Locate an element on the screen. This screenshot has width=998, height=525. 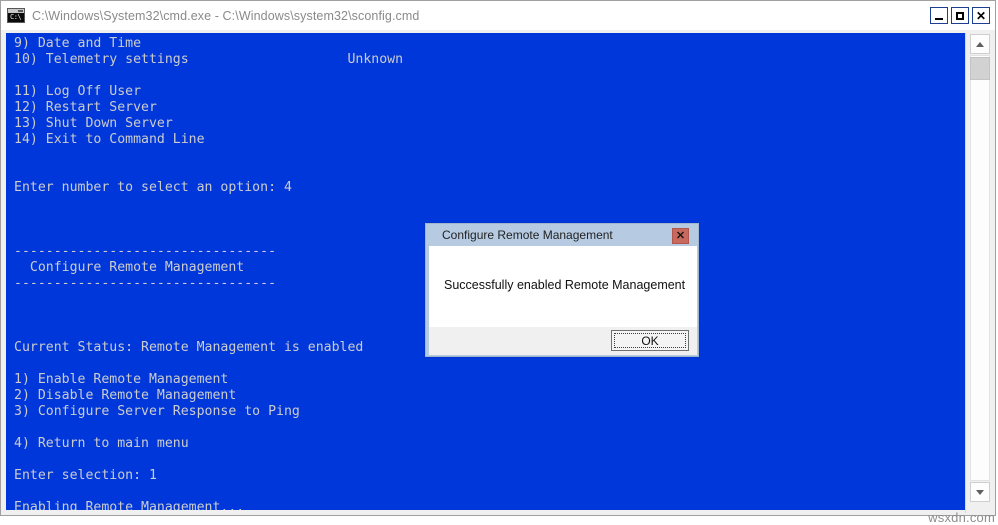
scroll-up-button is located at coordinates (980, 44).